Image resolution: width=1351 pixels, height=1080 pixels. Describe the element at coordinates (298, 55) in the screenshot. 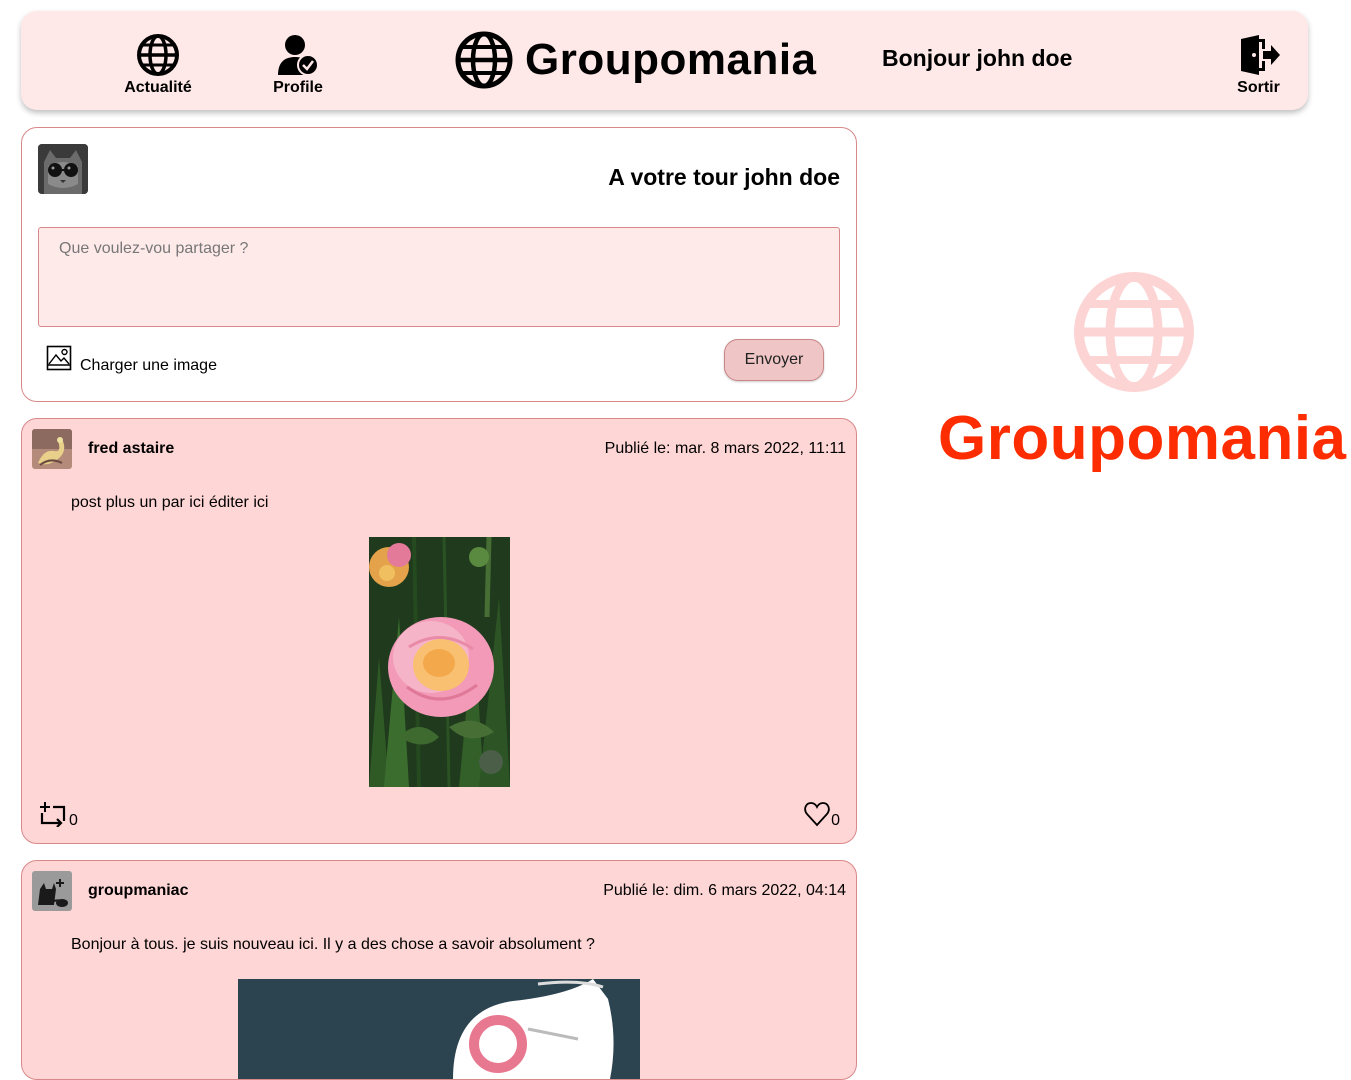

I see `user-check-icon` at that location.